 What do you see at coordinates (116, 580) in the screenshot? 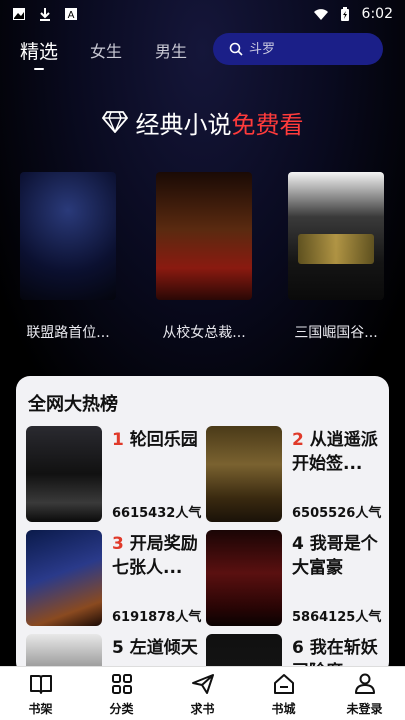
I see `hot-list-item: 3 开局奖励七张人... 6191878人气` at bounding box center [116, 580].